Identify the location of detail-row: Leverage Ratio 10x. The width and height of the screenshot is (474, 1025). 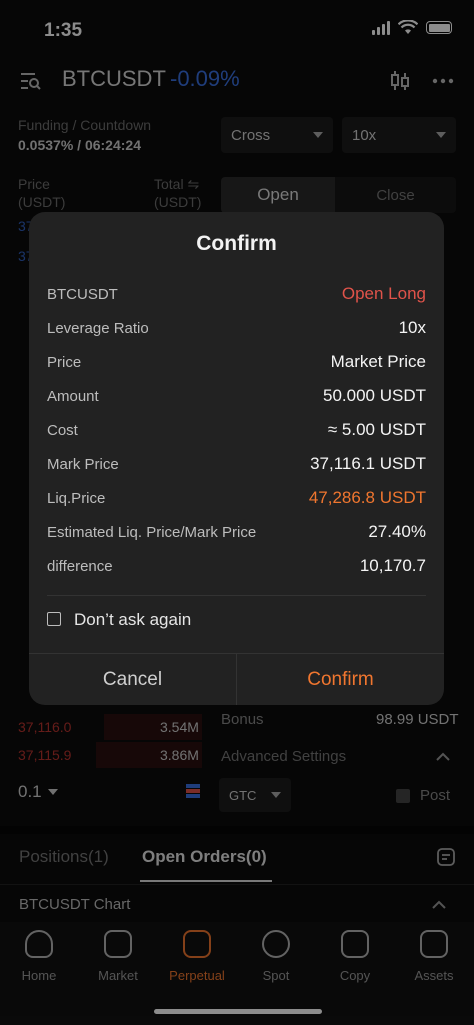
(236, 328).